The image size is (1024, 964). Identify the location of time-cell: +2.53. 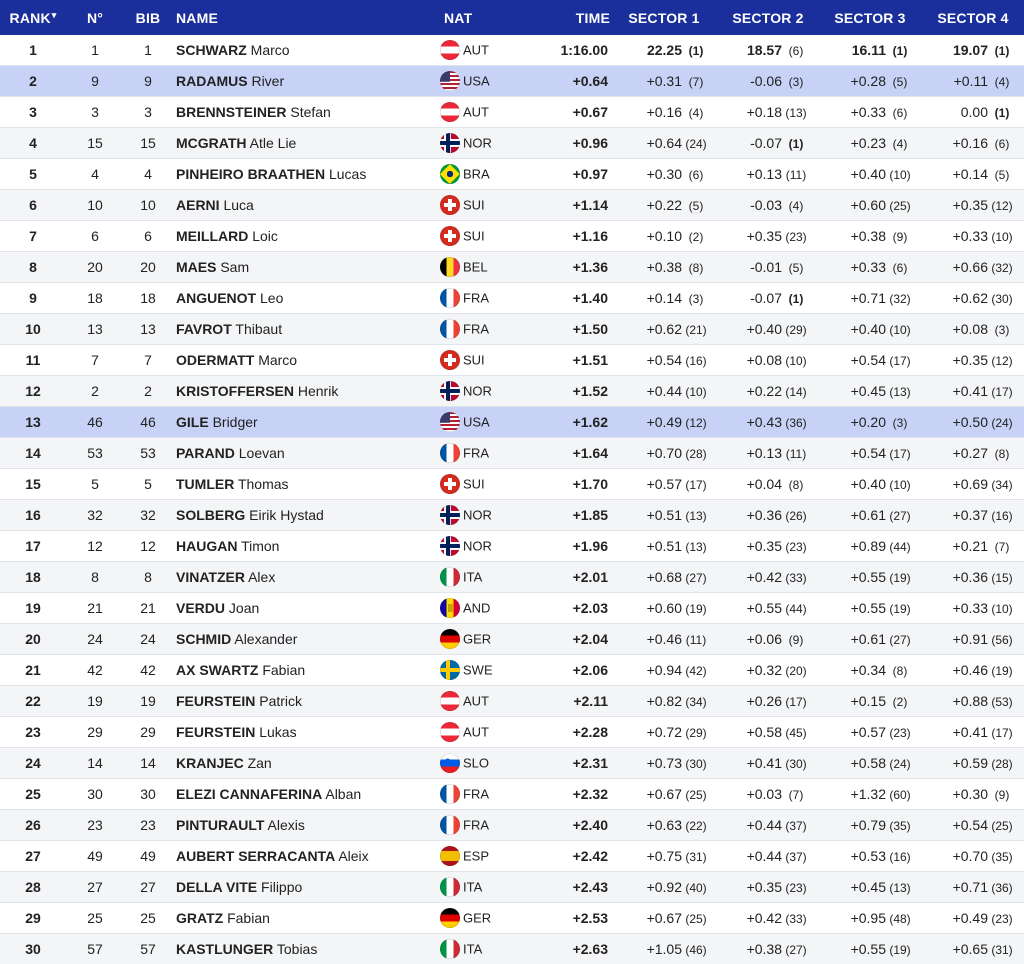
(570, 918).